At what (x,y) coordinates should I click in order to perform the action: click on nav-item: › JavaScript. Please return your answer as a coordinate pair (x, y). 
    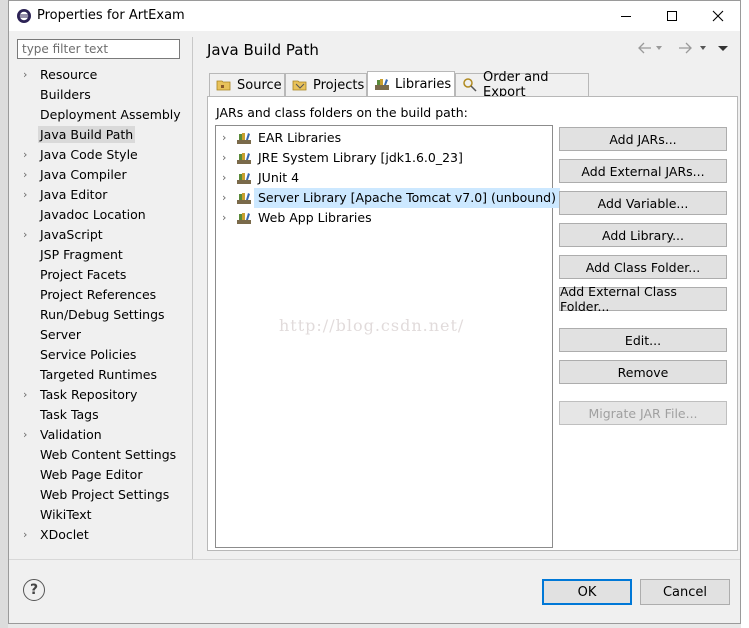
    Looking at the image, I should click on (103, 235).